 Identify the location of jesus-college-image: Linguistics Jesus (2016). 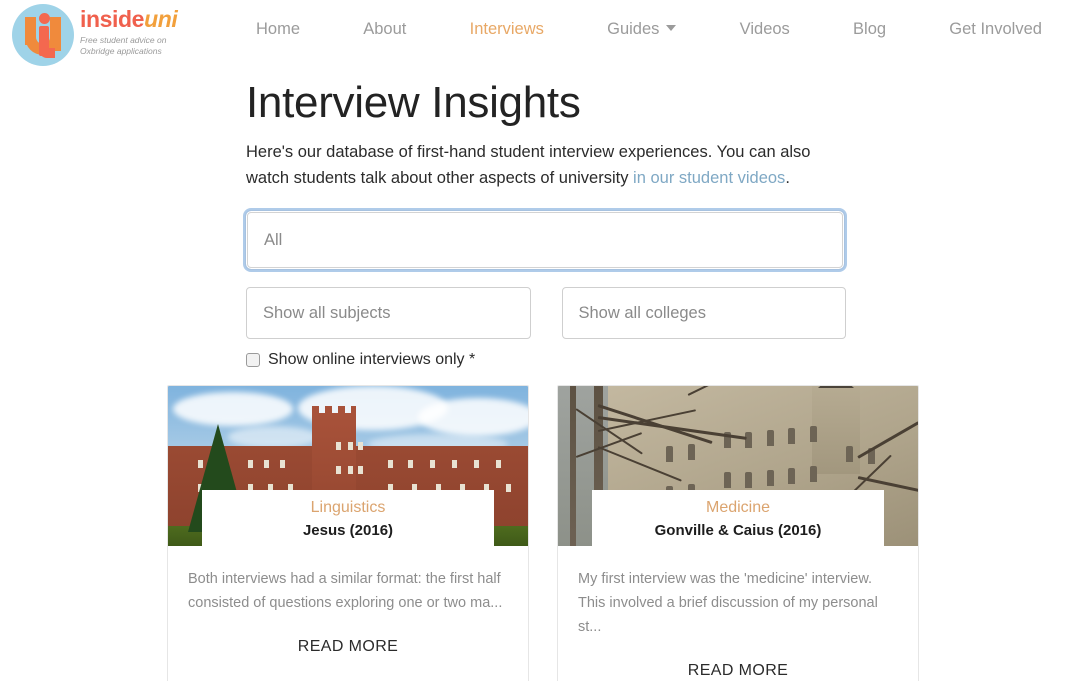
(348, 466).